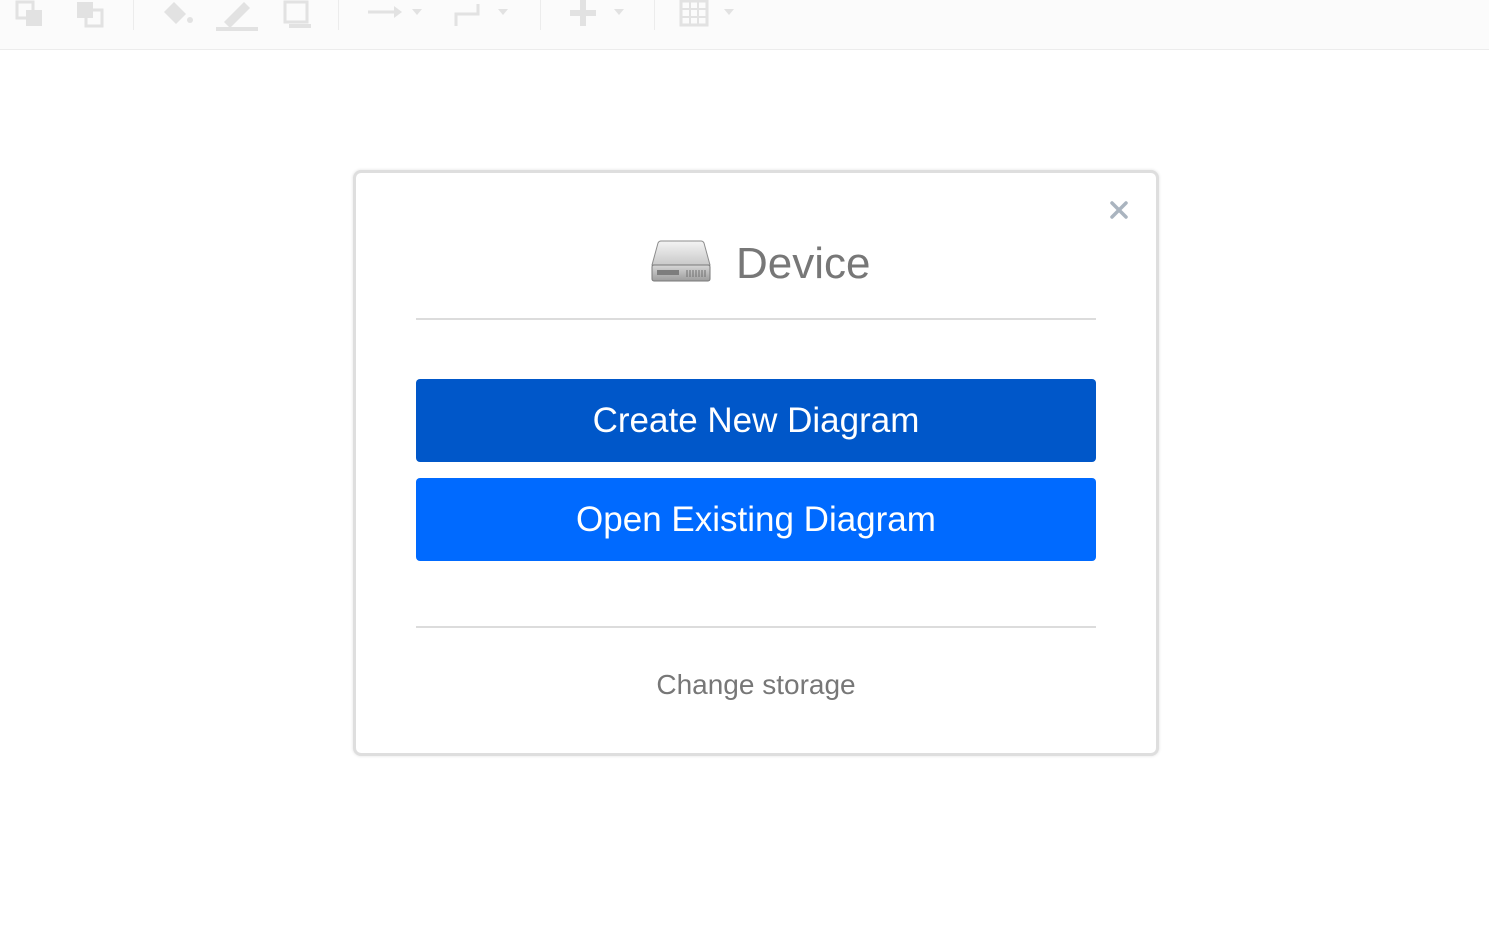  I want to click on insert-plus-icon, so click(599, 15).